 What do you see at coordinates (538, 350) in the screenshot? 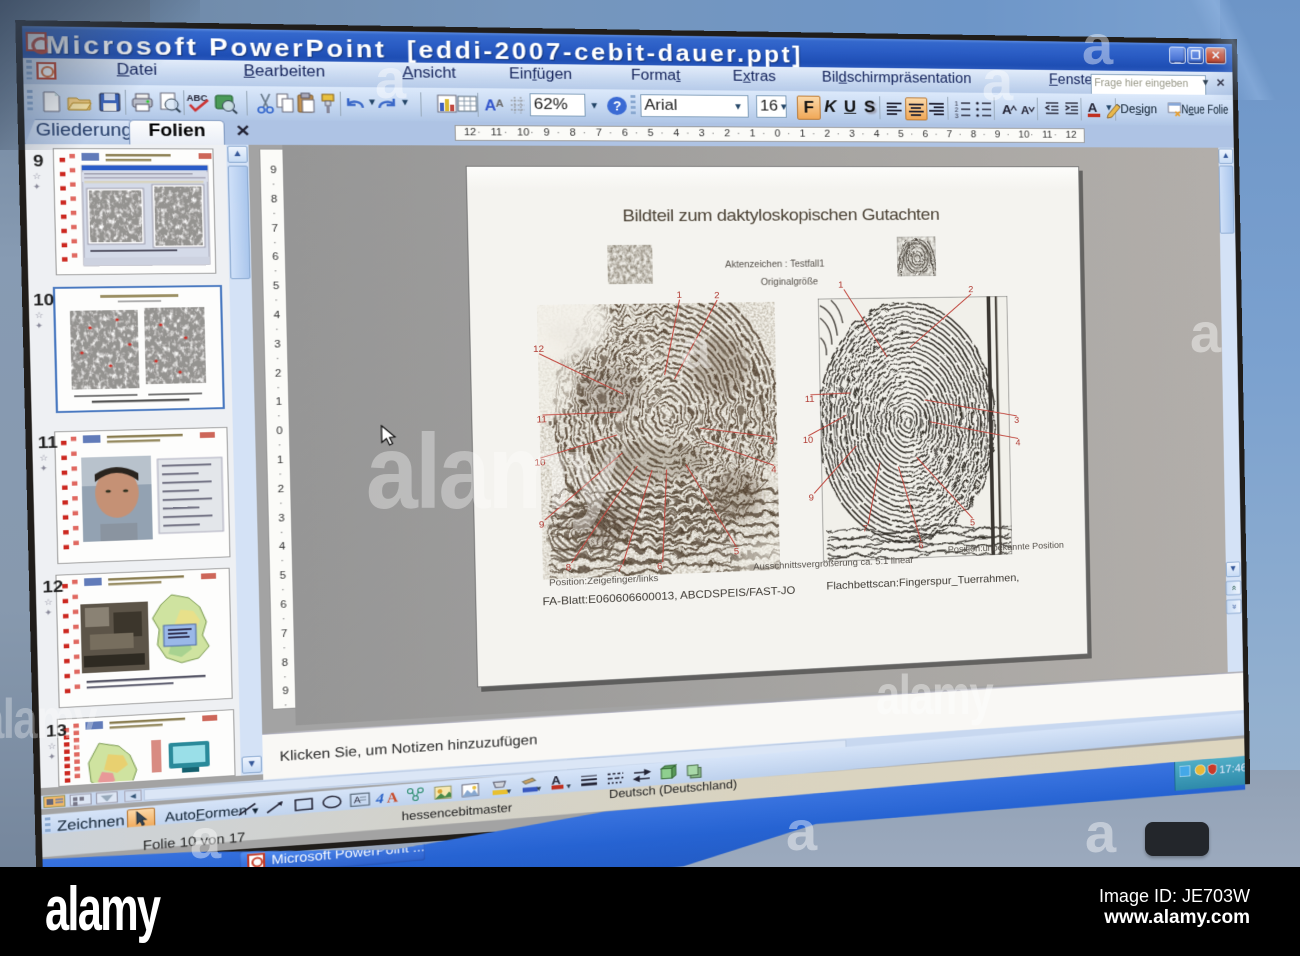
I see `svg-text: 12` at bounding box center [538, 350].